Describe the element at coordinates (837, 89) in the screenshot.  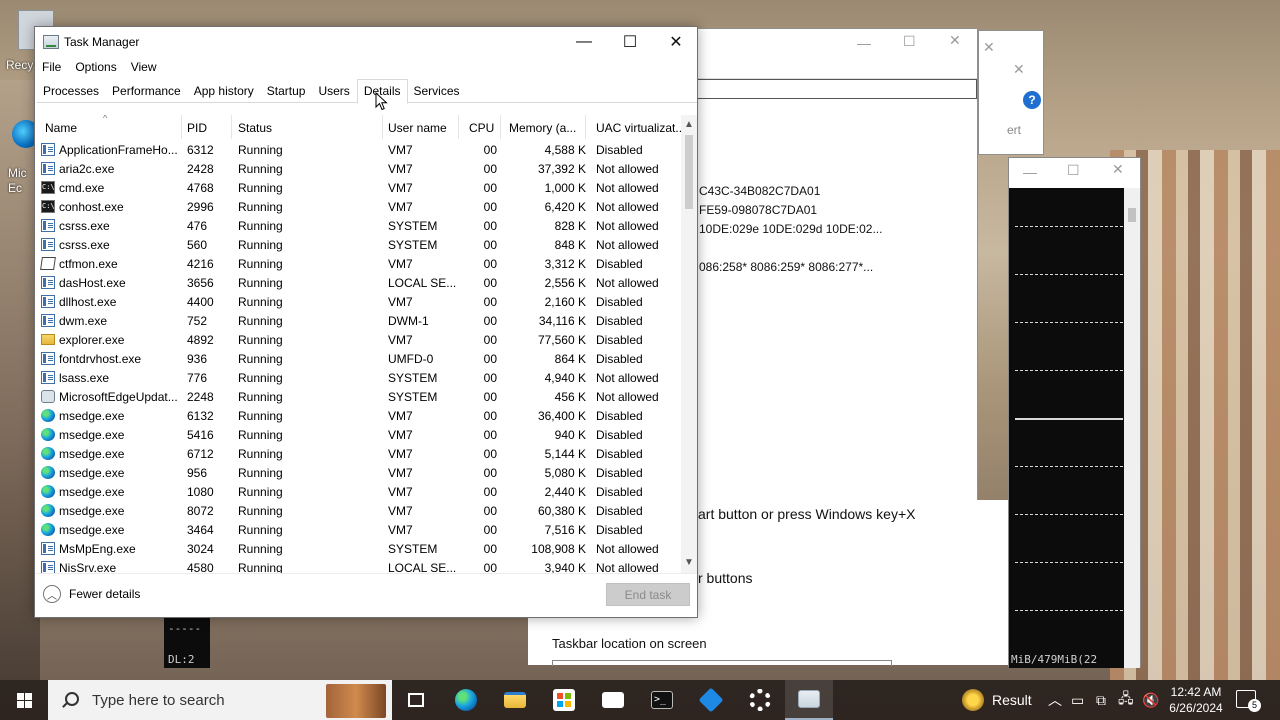
I see `background-address-field` at that location.